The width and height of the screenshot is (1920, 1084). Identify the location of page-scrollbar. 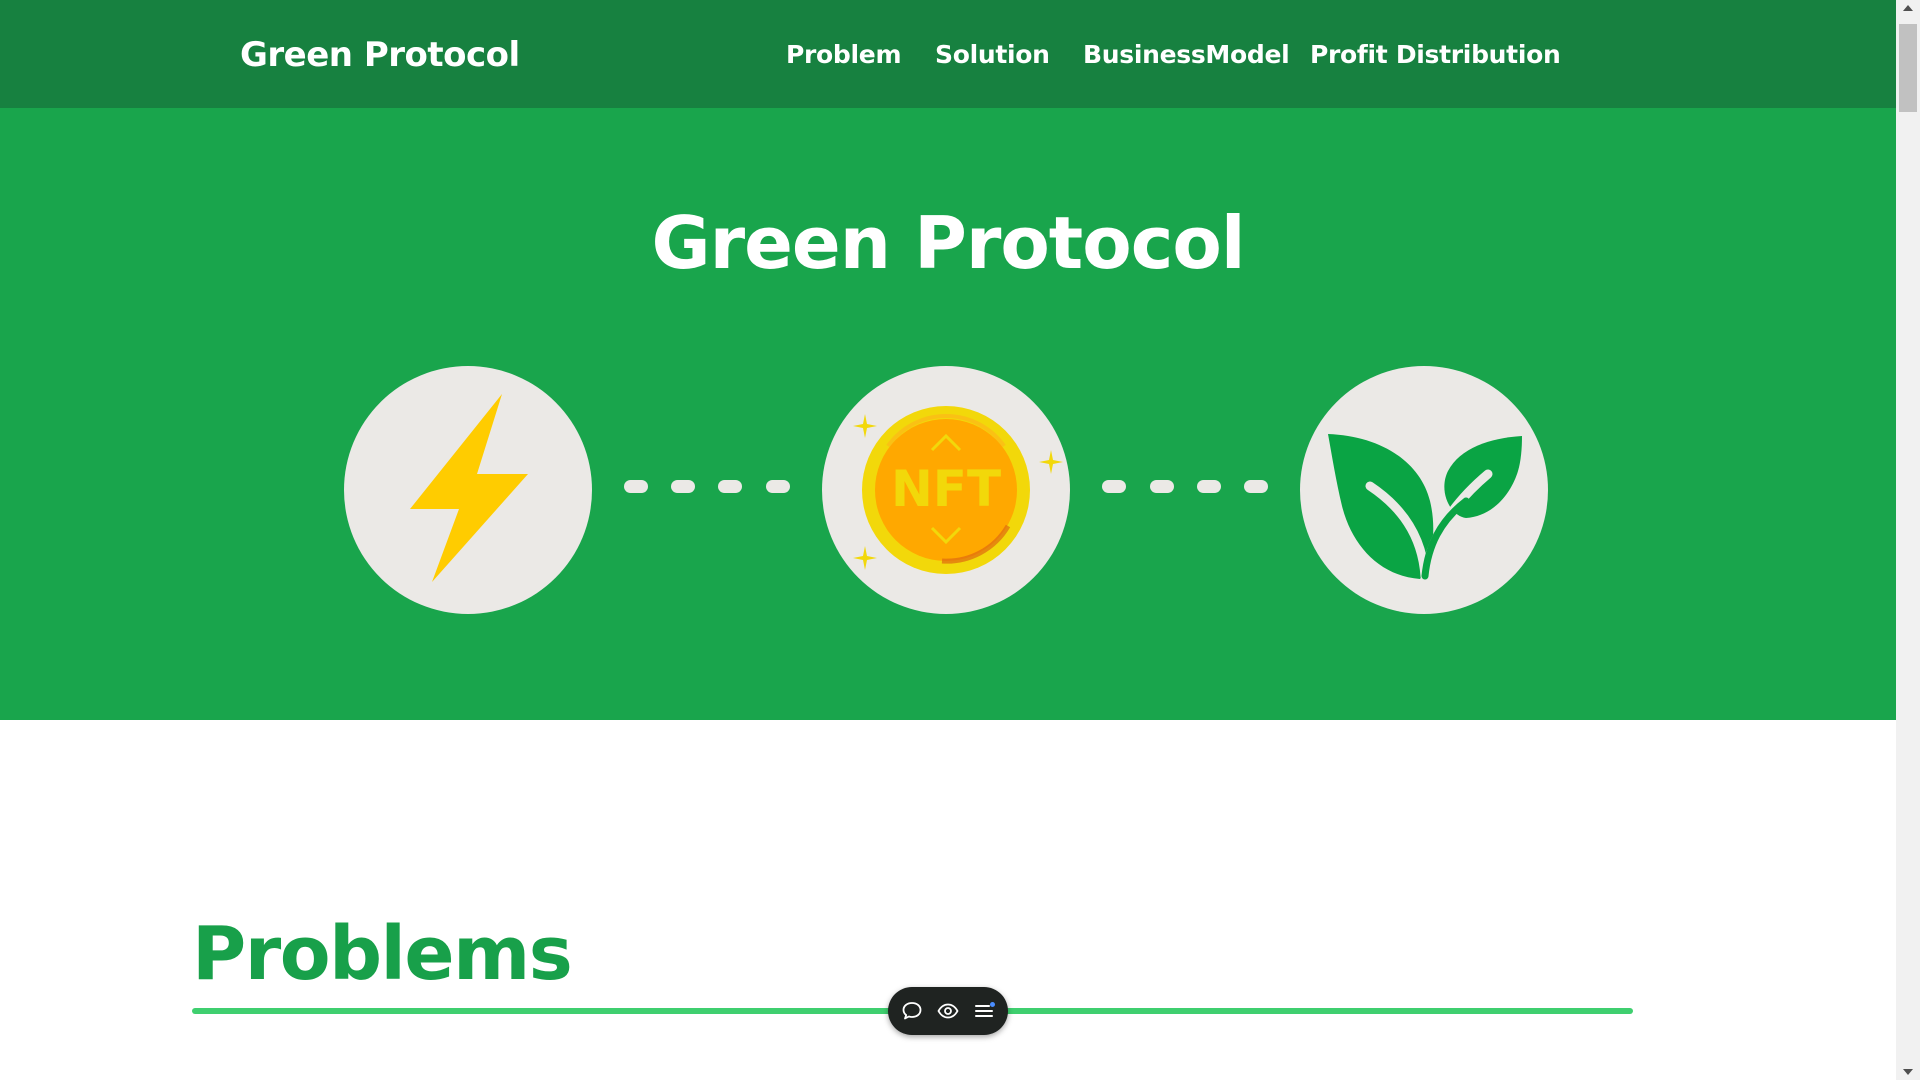
(1908, 540).